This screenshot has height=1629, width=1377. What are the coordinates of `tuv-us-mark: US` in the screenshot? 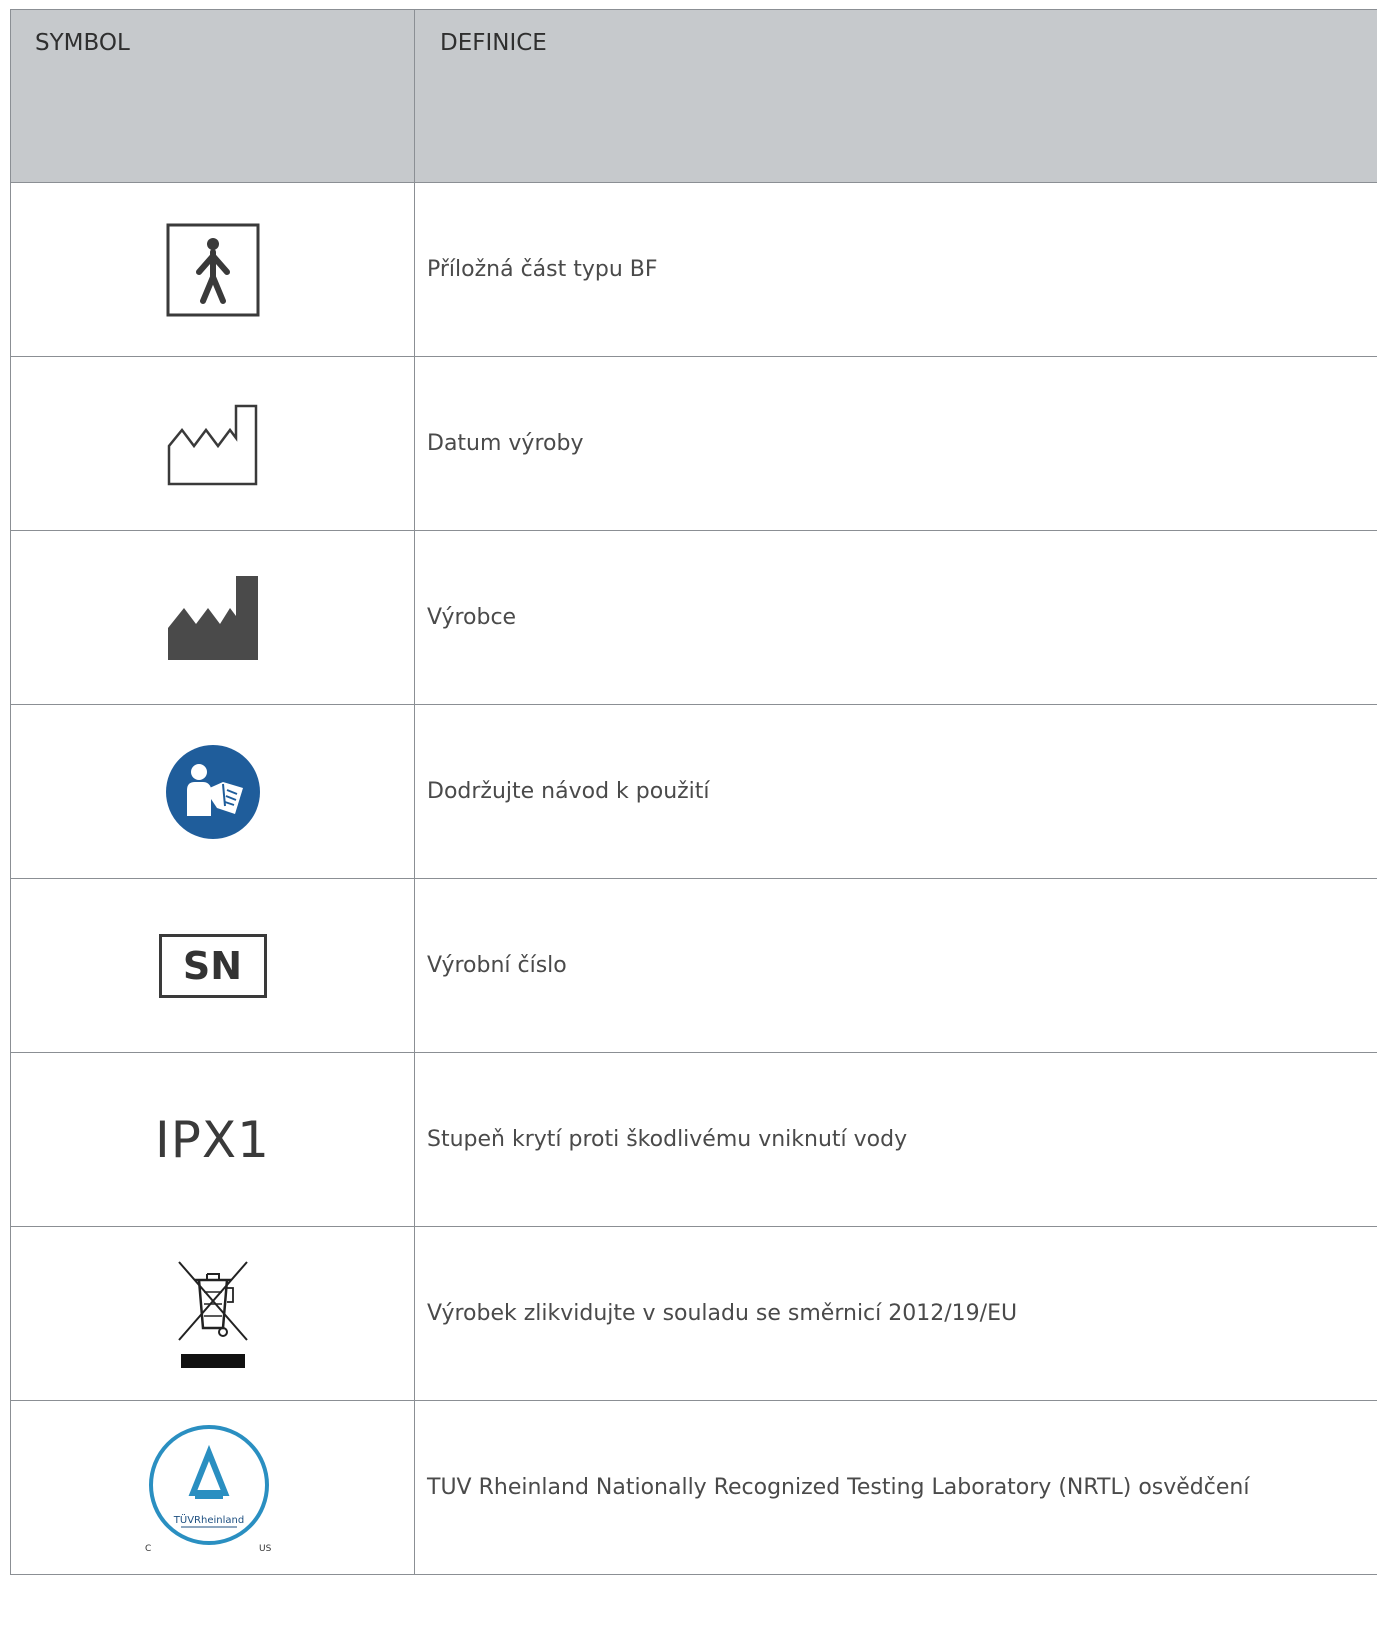 It's located at (265, 1548).